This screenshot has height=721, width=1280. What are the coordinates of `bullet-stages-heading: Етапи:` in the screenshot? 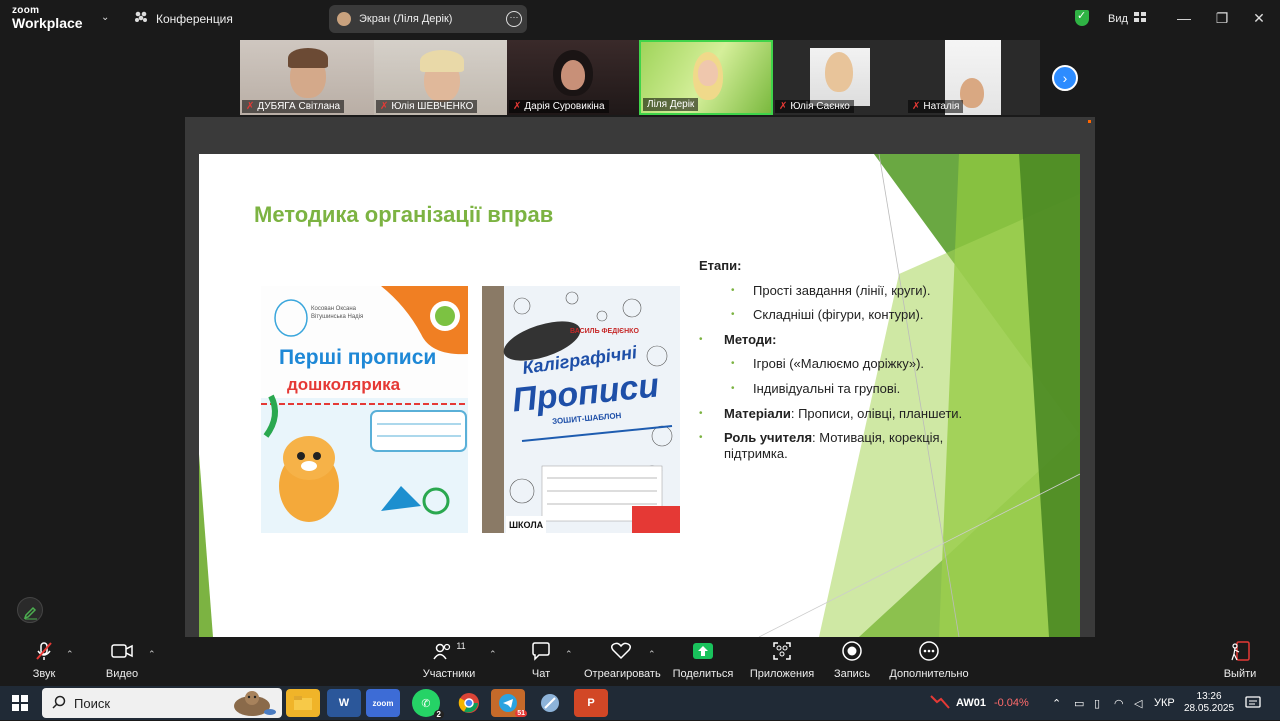 It's located at (720, 265).